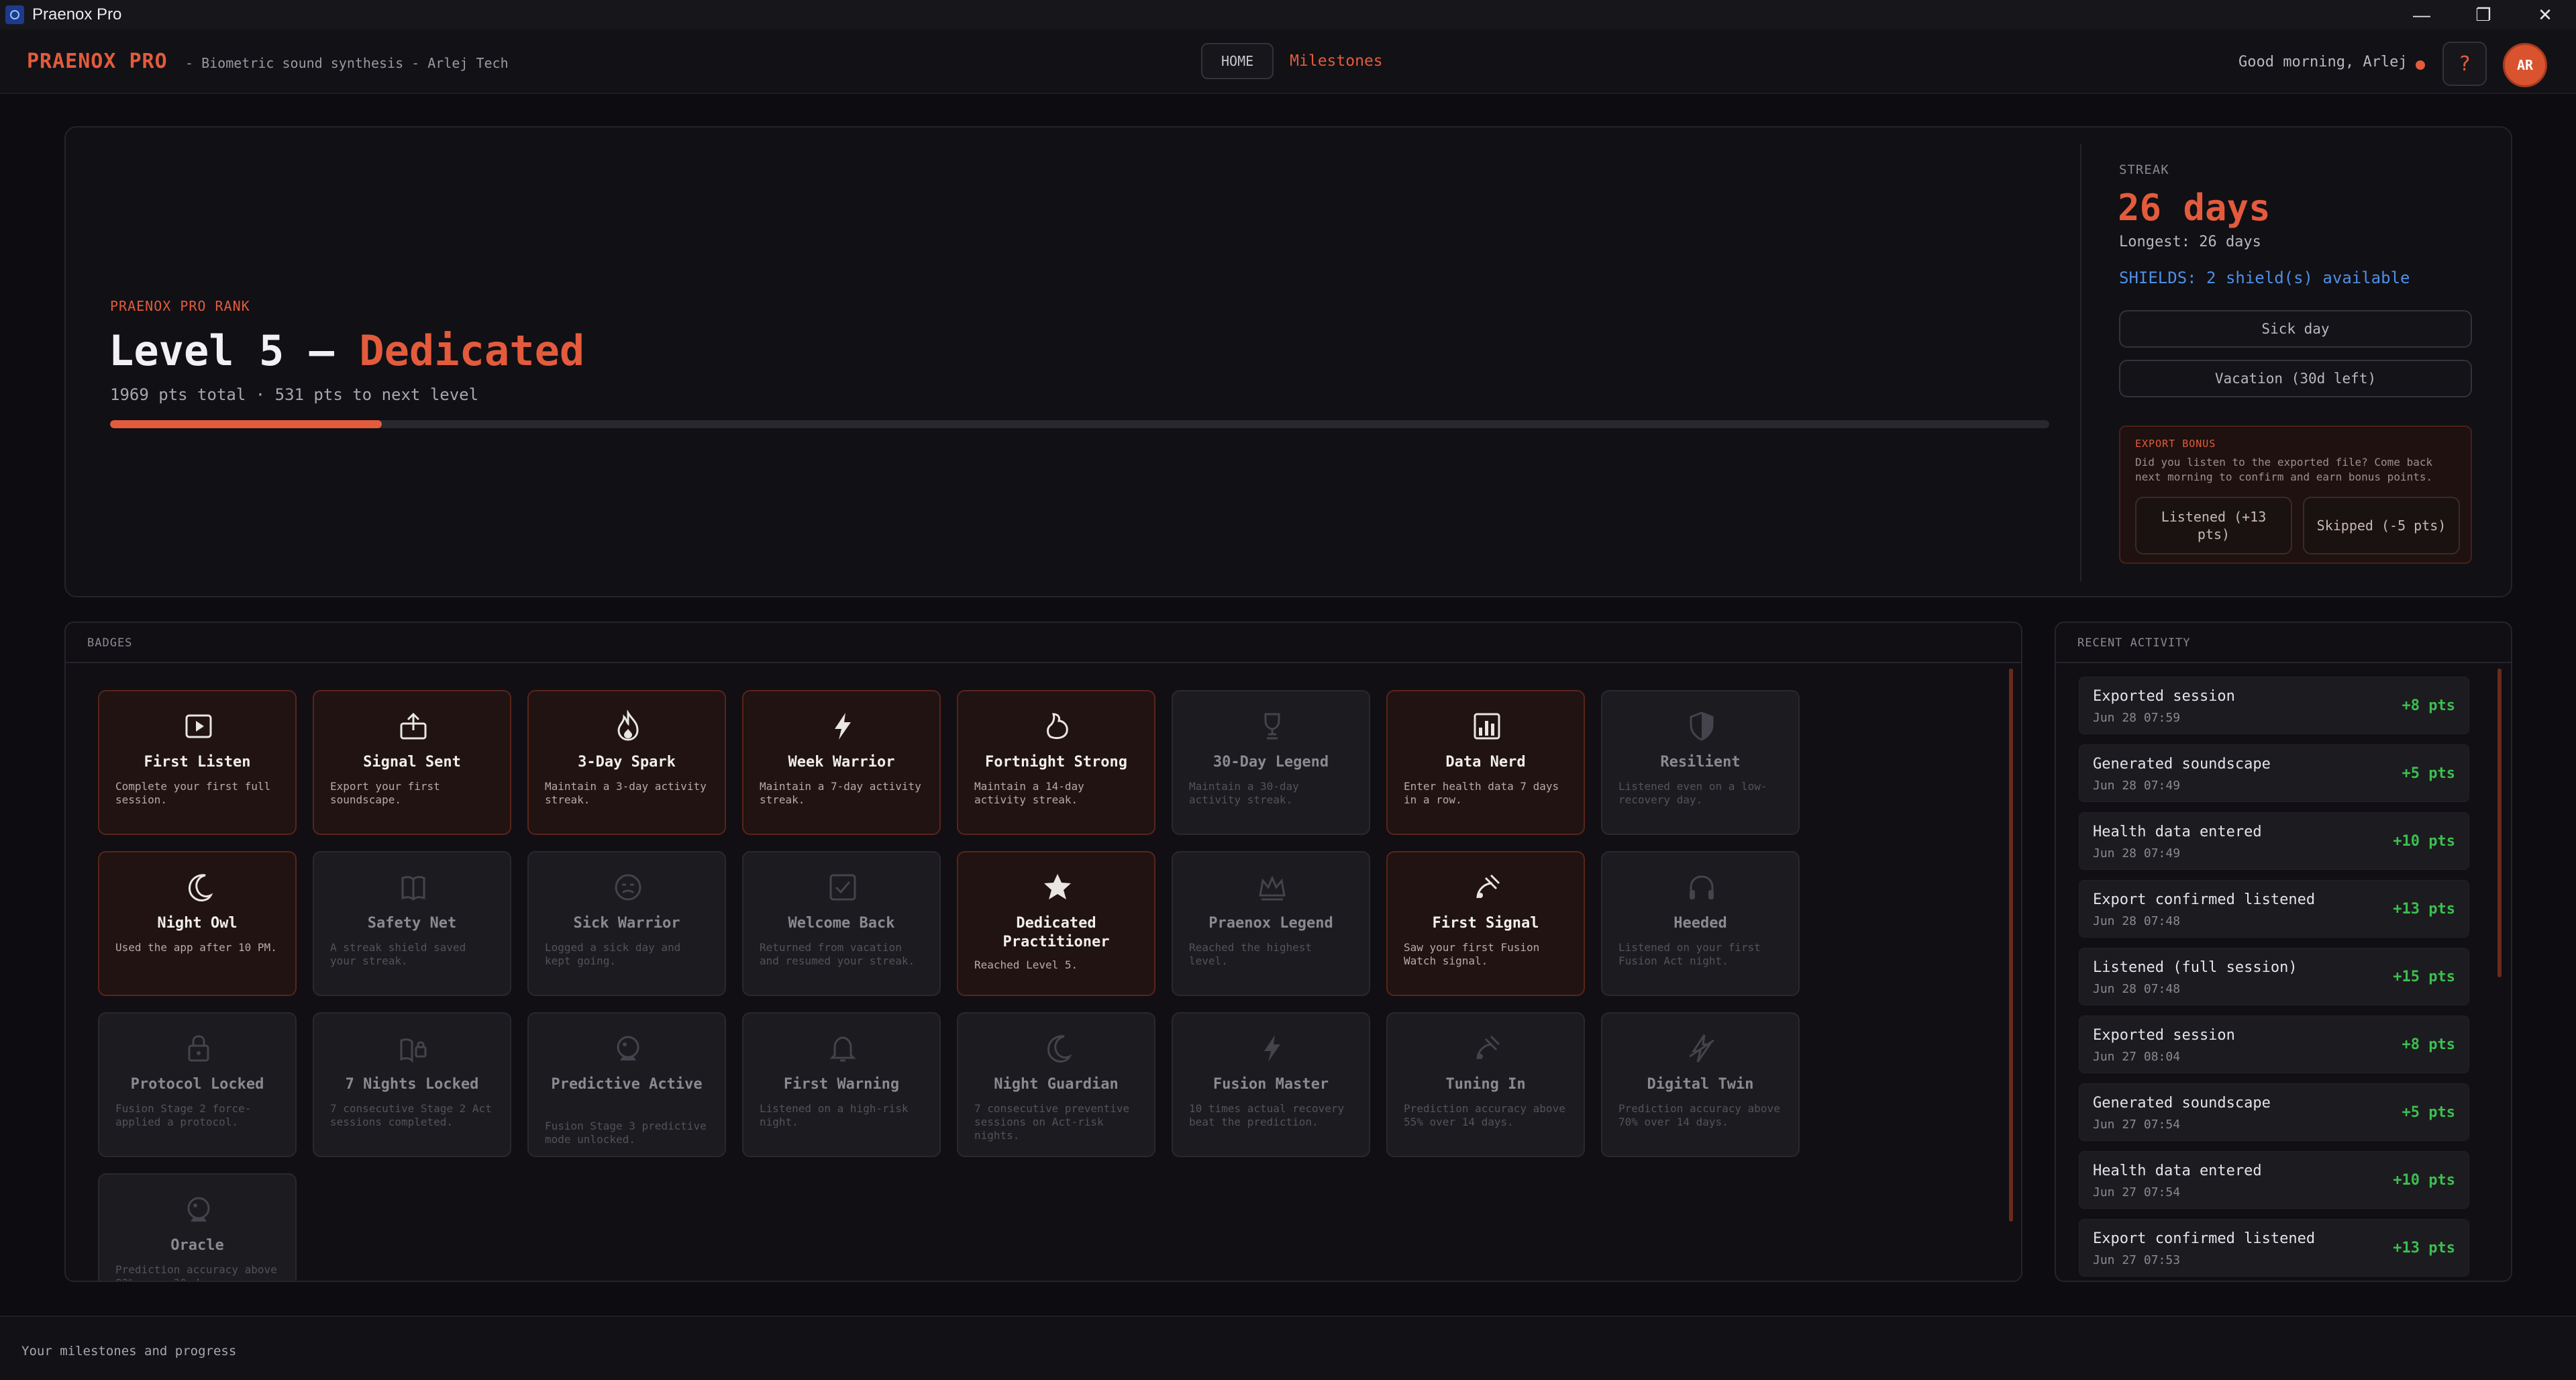 Image resolution: width=2576 pixels, height=1380 pixels. What do you see at coordinates (1056, 923) in the screenshot?
I see `badge-card: Dedicated Practitioner Reached Level 5.` at bounding box center [1056, 923].